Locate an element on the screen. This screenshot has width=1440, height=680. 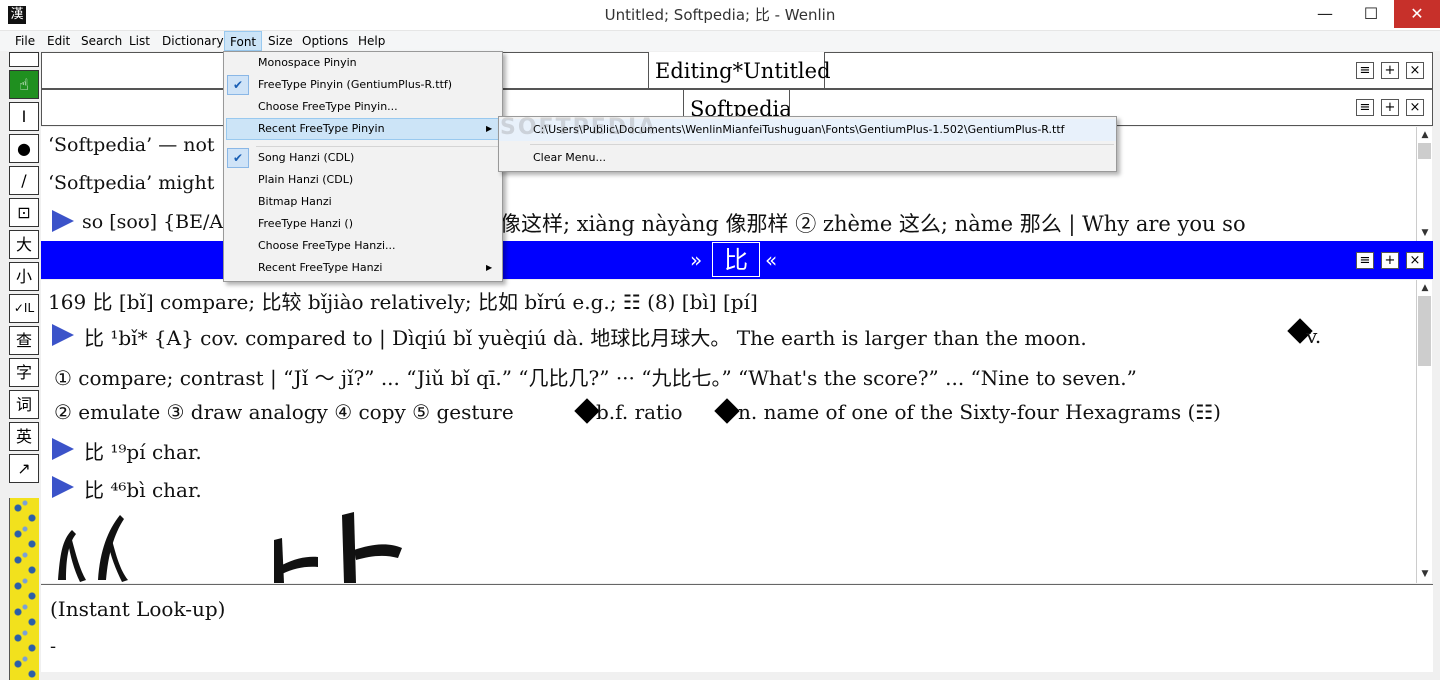
maximize-button: ☐ is located at coordinates (1371, 14).